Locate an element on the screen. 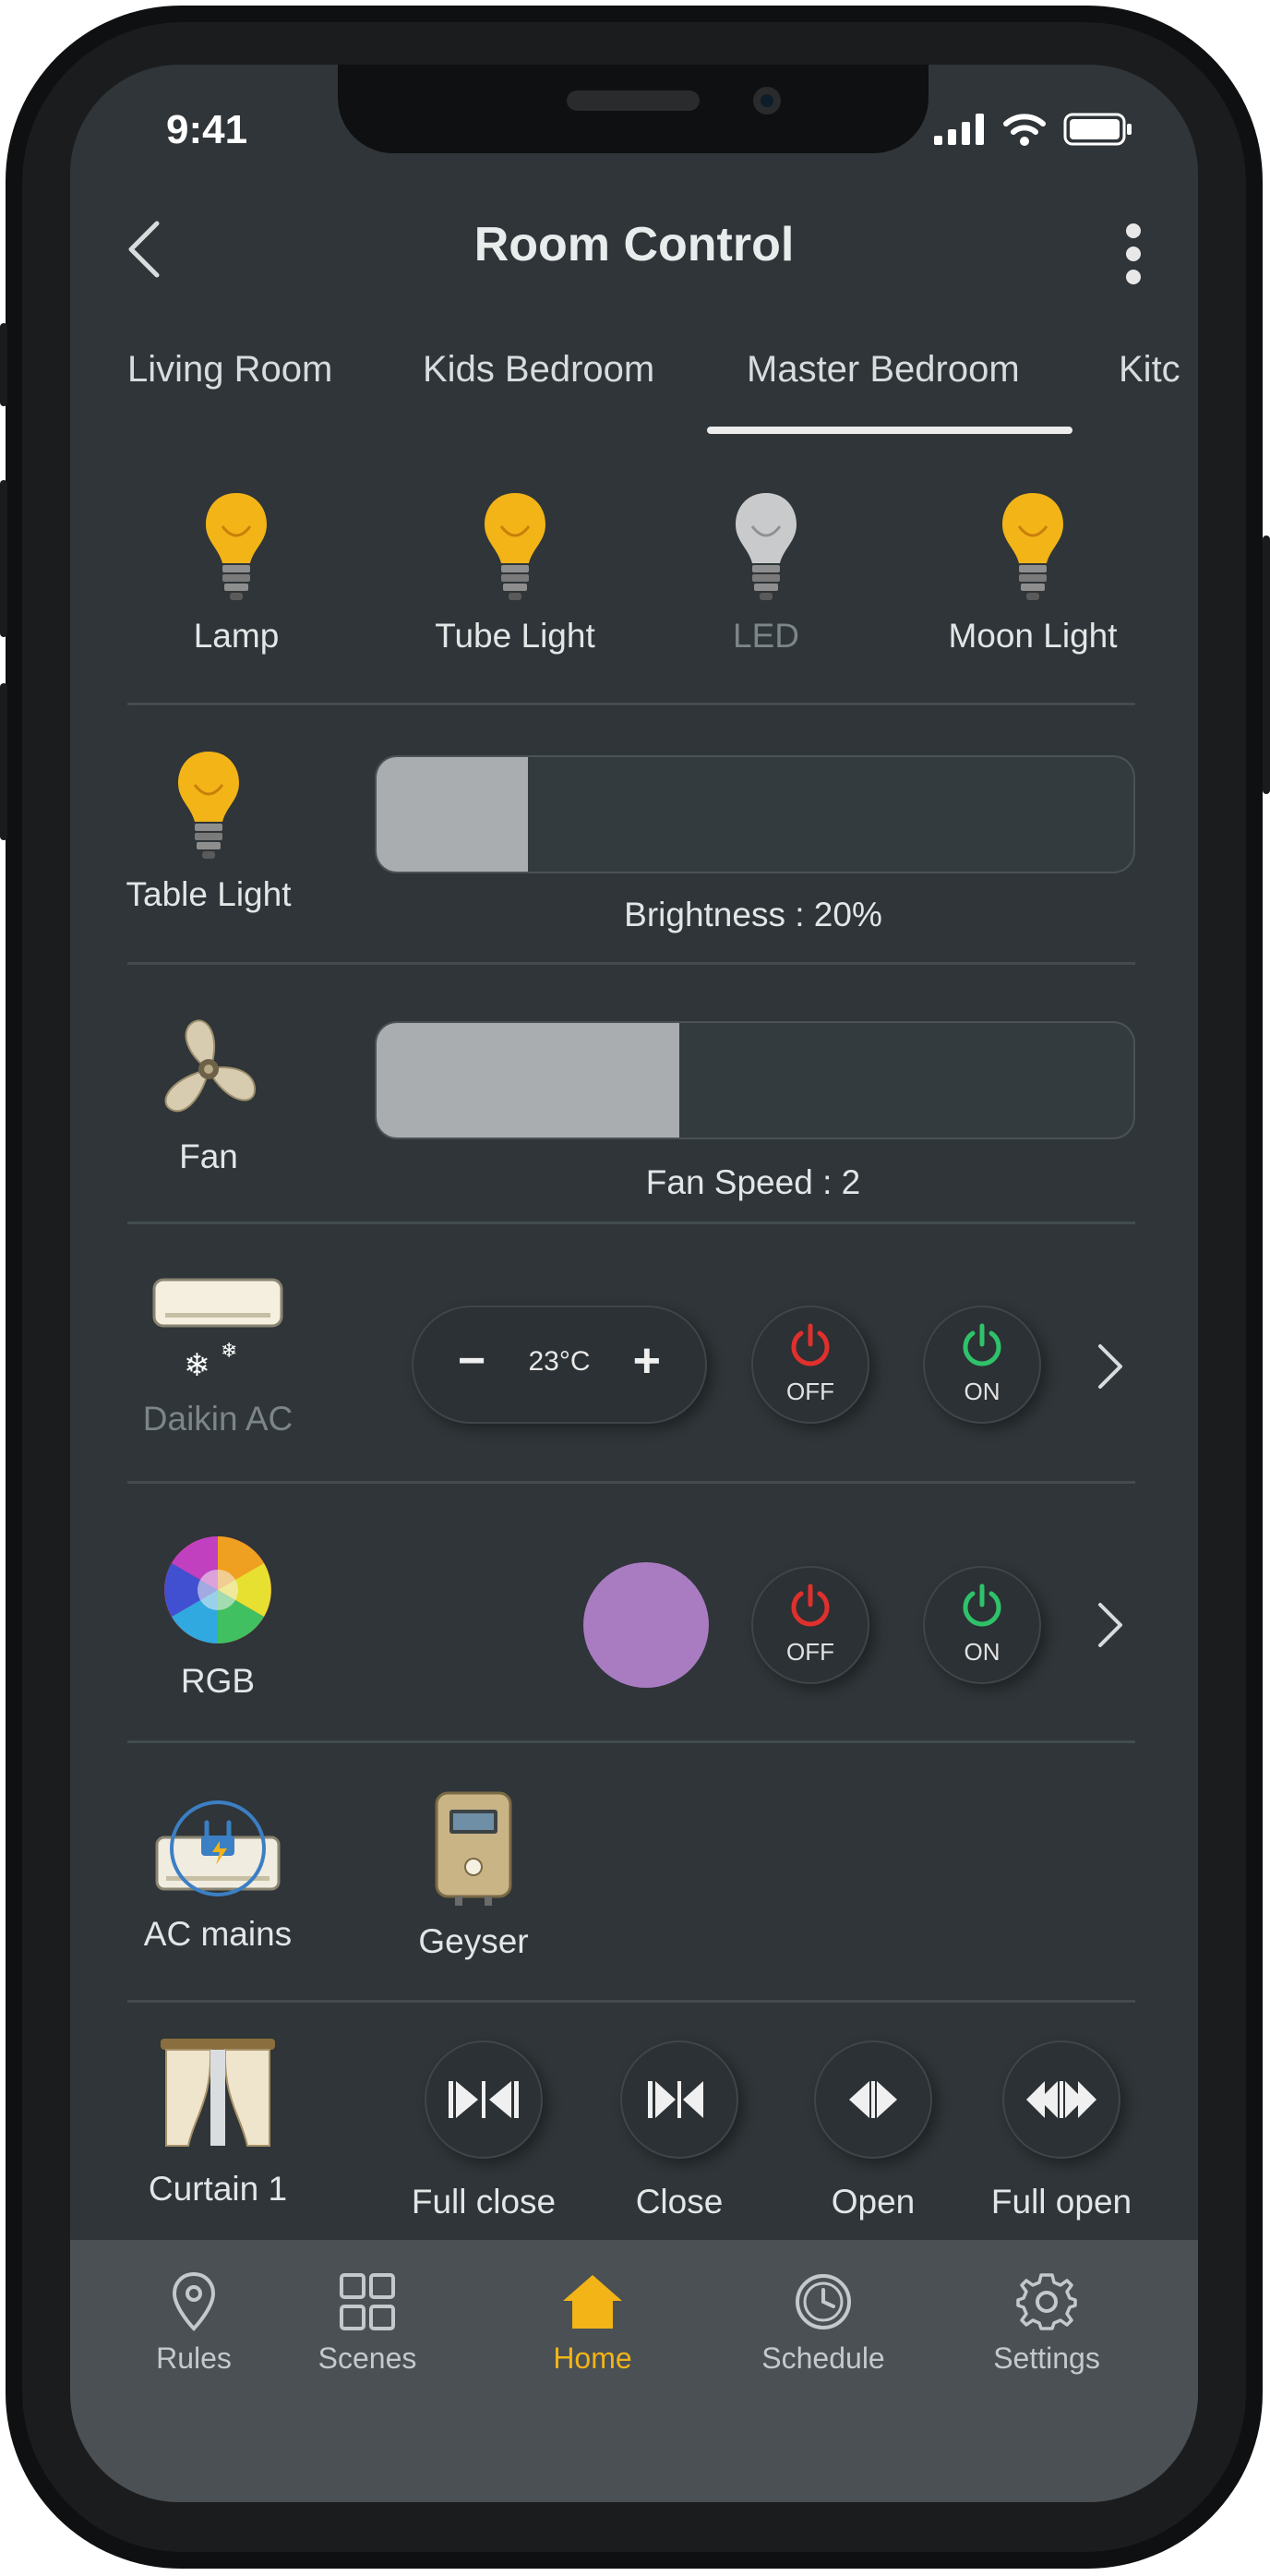  geyser-icon is located at coordinates (473, 1848).